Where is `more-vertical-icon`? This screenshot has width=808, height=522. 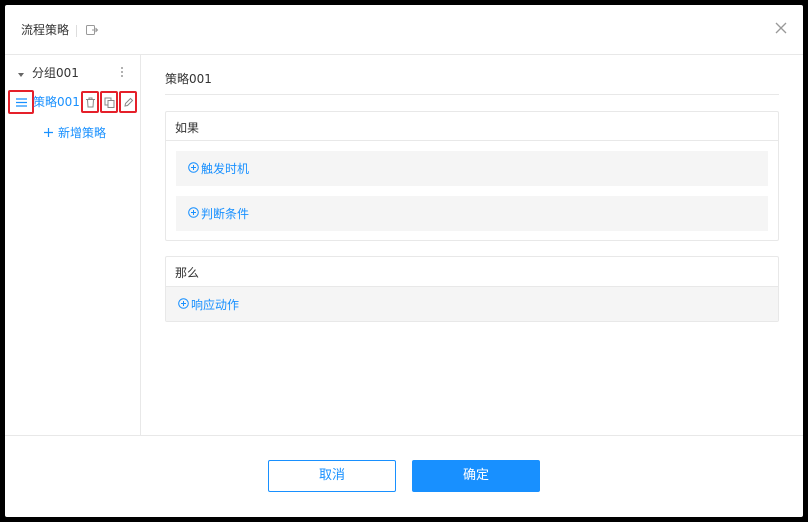
more-vertical-icon is located at coordinates (122, 72).